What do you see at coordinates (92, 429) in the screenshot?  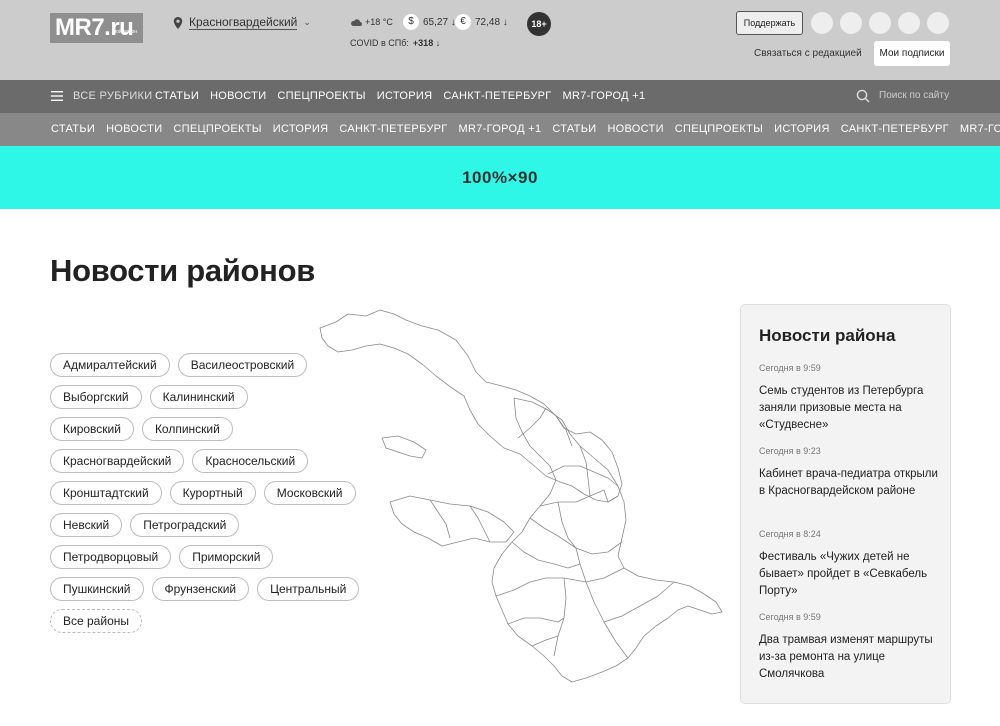 I see `district-chip: Кировский` at bounding box center [92, 429].